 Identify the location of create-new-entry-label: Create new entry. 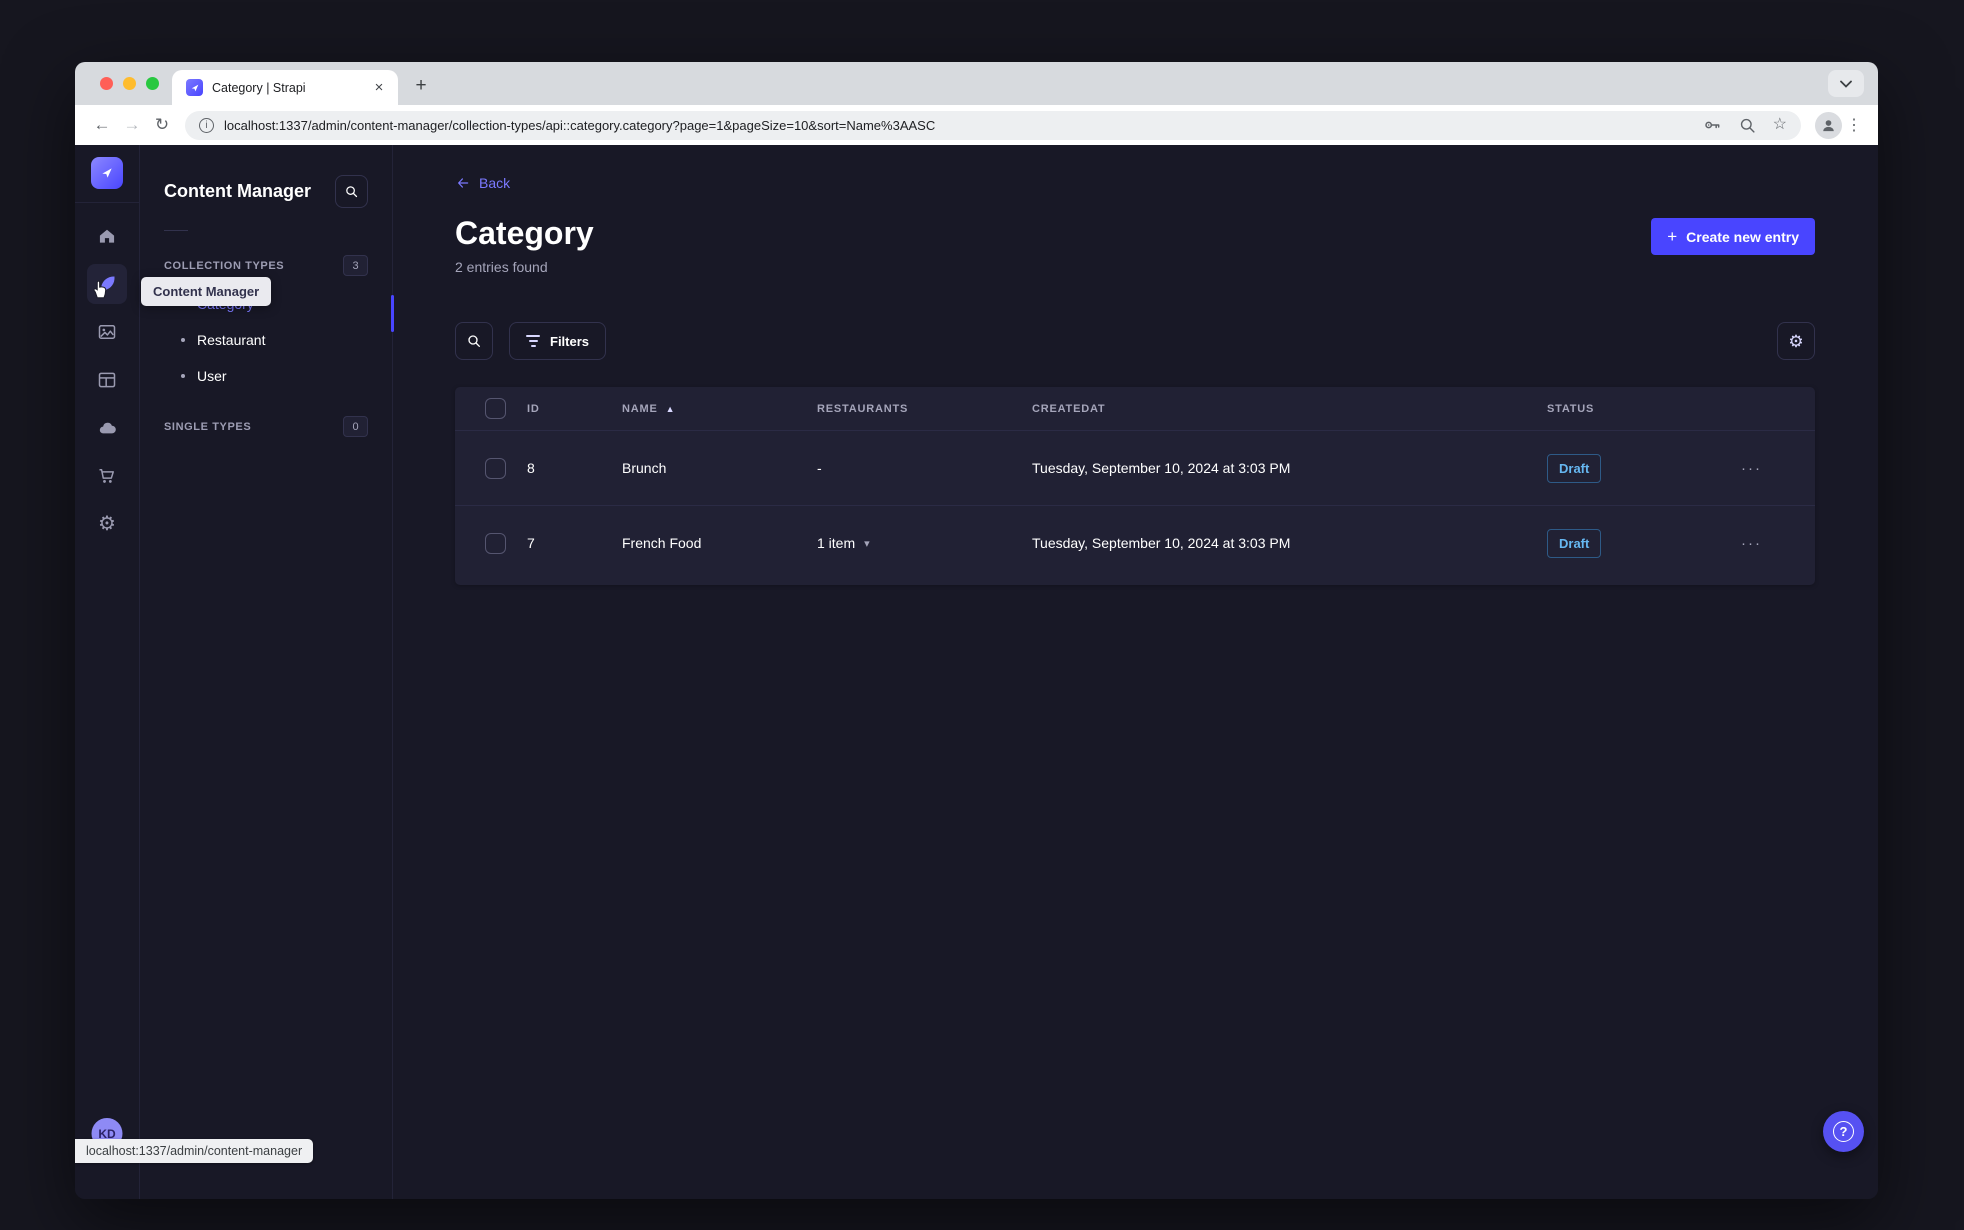
(1742, 236).